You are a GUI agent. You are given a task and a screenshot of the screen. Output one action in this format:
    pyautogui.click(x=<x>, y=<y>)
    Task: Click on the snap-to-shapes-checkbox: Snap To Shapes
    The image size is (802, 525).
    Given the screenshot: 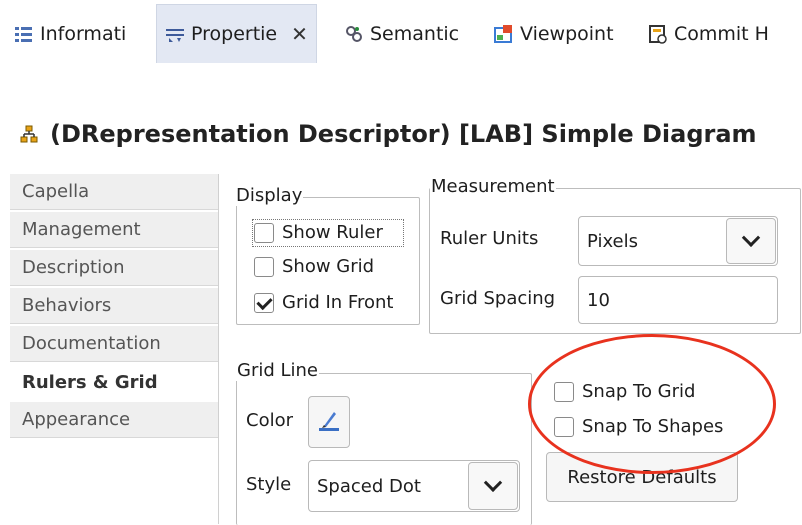 What is the action you would take?
    pyautogui.click(x=638, y=426)
    